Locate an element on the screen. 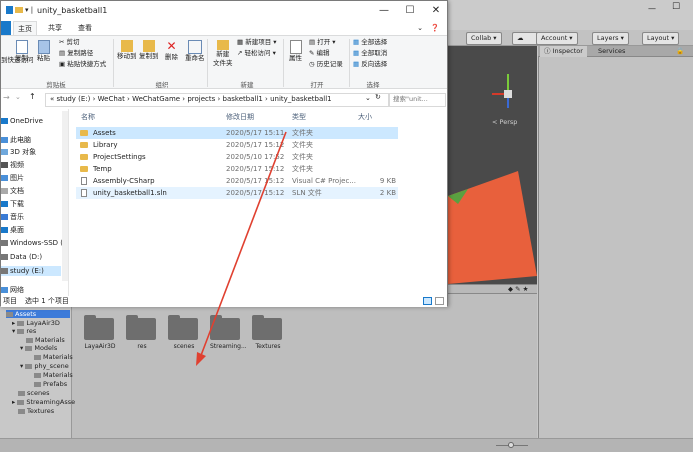  nav-item-drive-c: Windows-SSD (C is located at coordinates (34, 243).